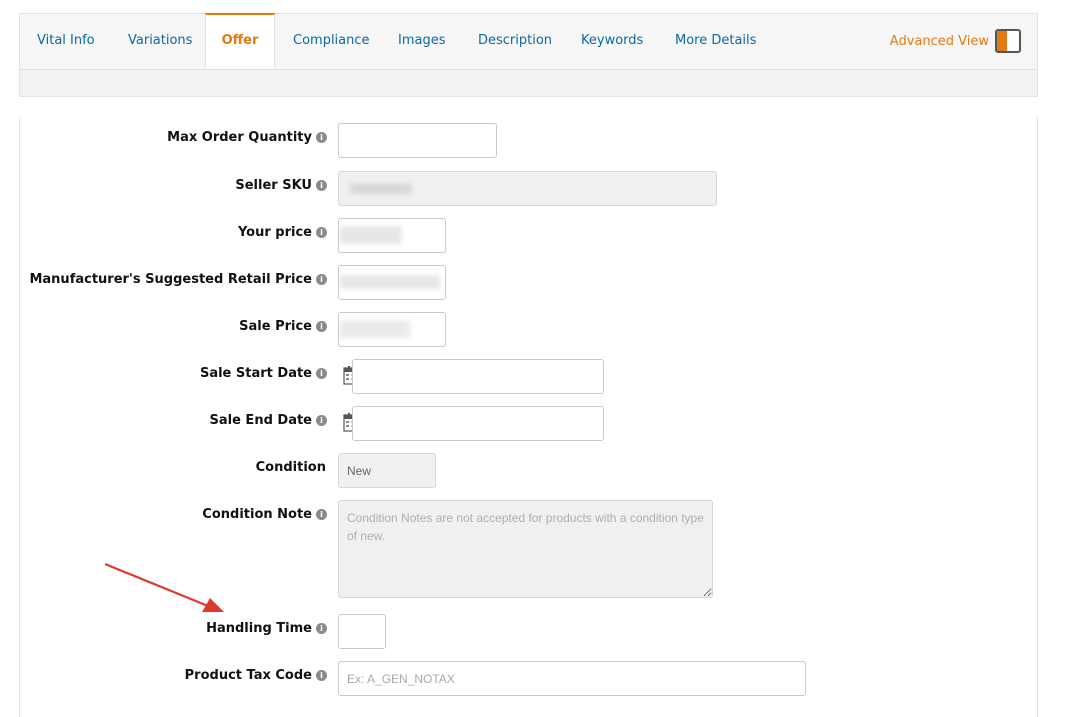 This screenshot has height=717, width=1080. What do you see at coordinates (387, 470) in the screenshot?
I see `condition-input` at bounding box center [387, 470].